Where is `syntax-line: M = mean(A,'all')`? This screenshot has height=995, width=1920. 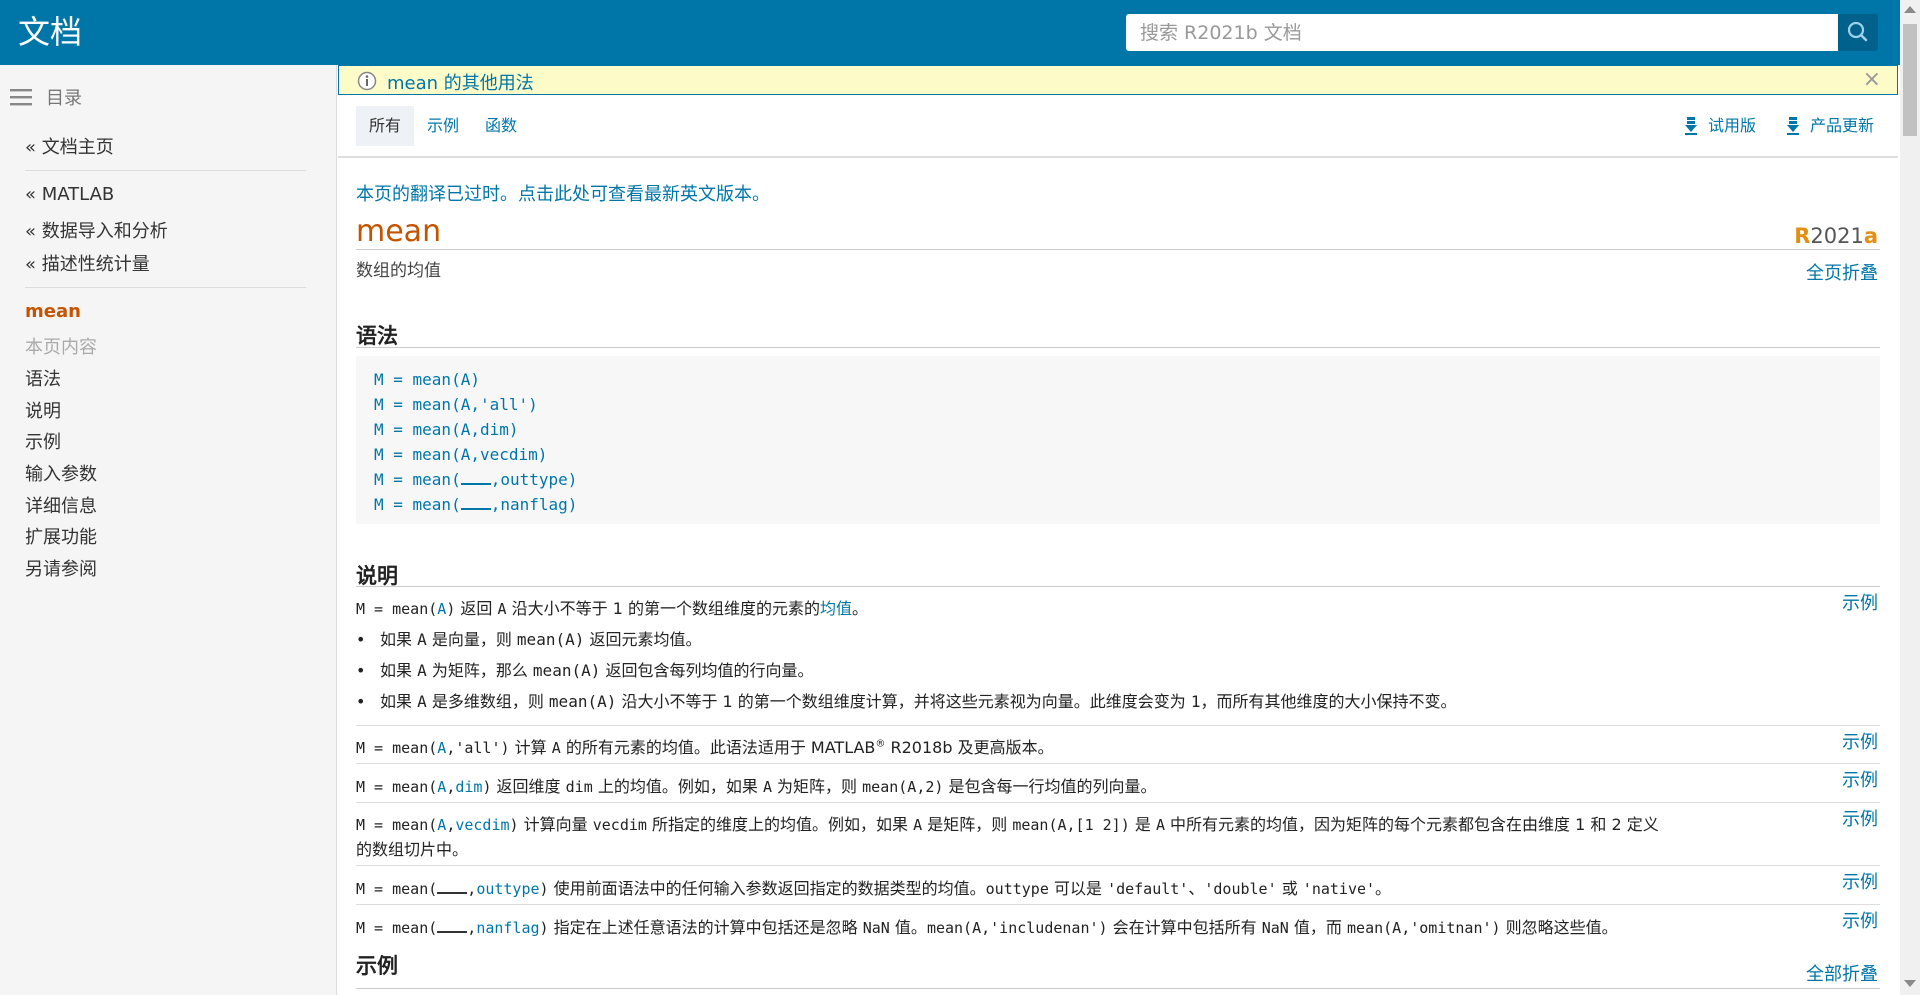 syntax-line: M = mean(A,'all') is located at coordinates (456, 404).